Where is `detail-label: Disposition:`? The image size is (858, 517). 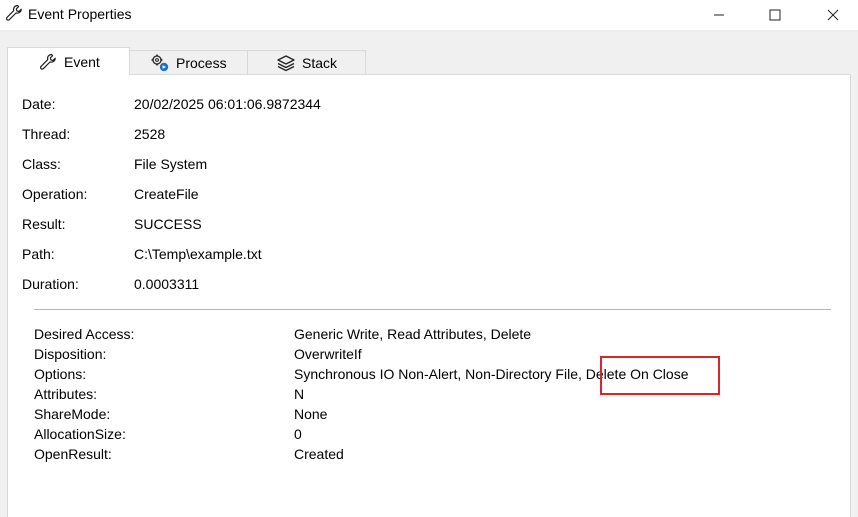 detail-label: Disposition: is located at coordinates (70, 354).